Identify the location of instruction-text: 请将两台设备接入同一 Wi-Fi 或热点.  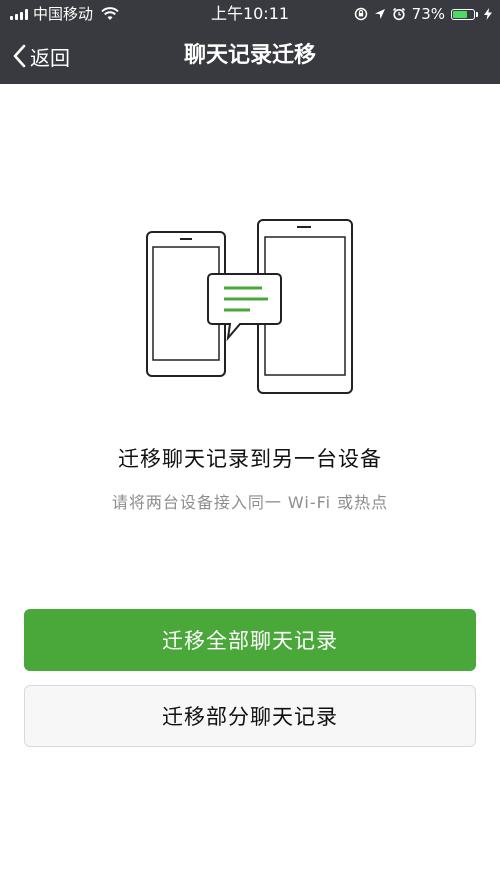
(250, 502).